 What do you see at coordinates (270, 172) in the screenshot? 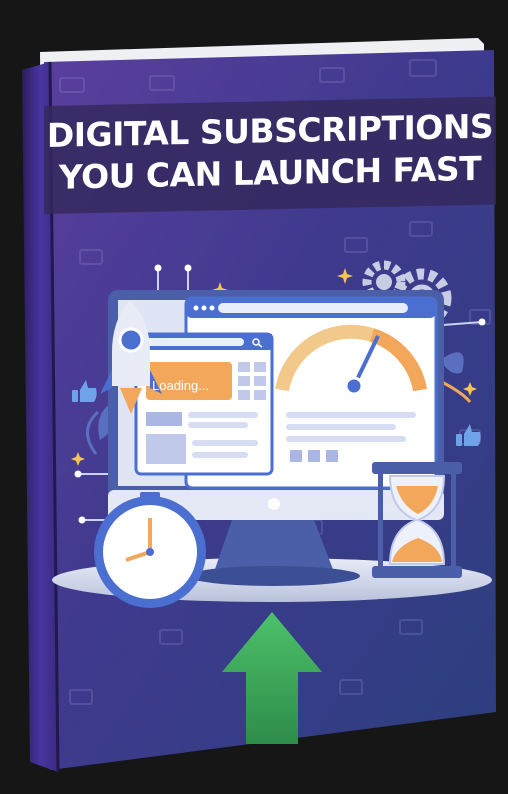
I see `title-line-2: YOU CAN LAUNCH FAST` at bounding box center [270, 172].